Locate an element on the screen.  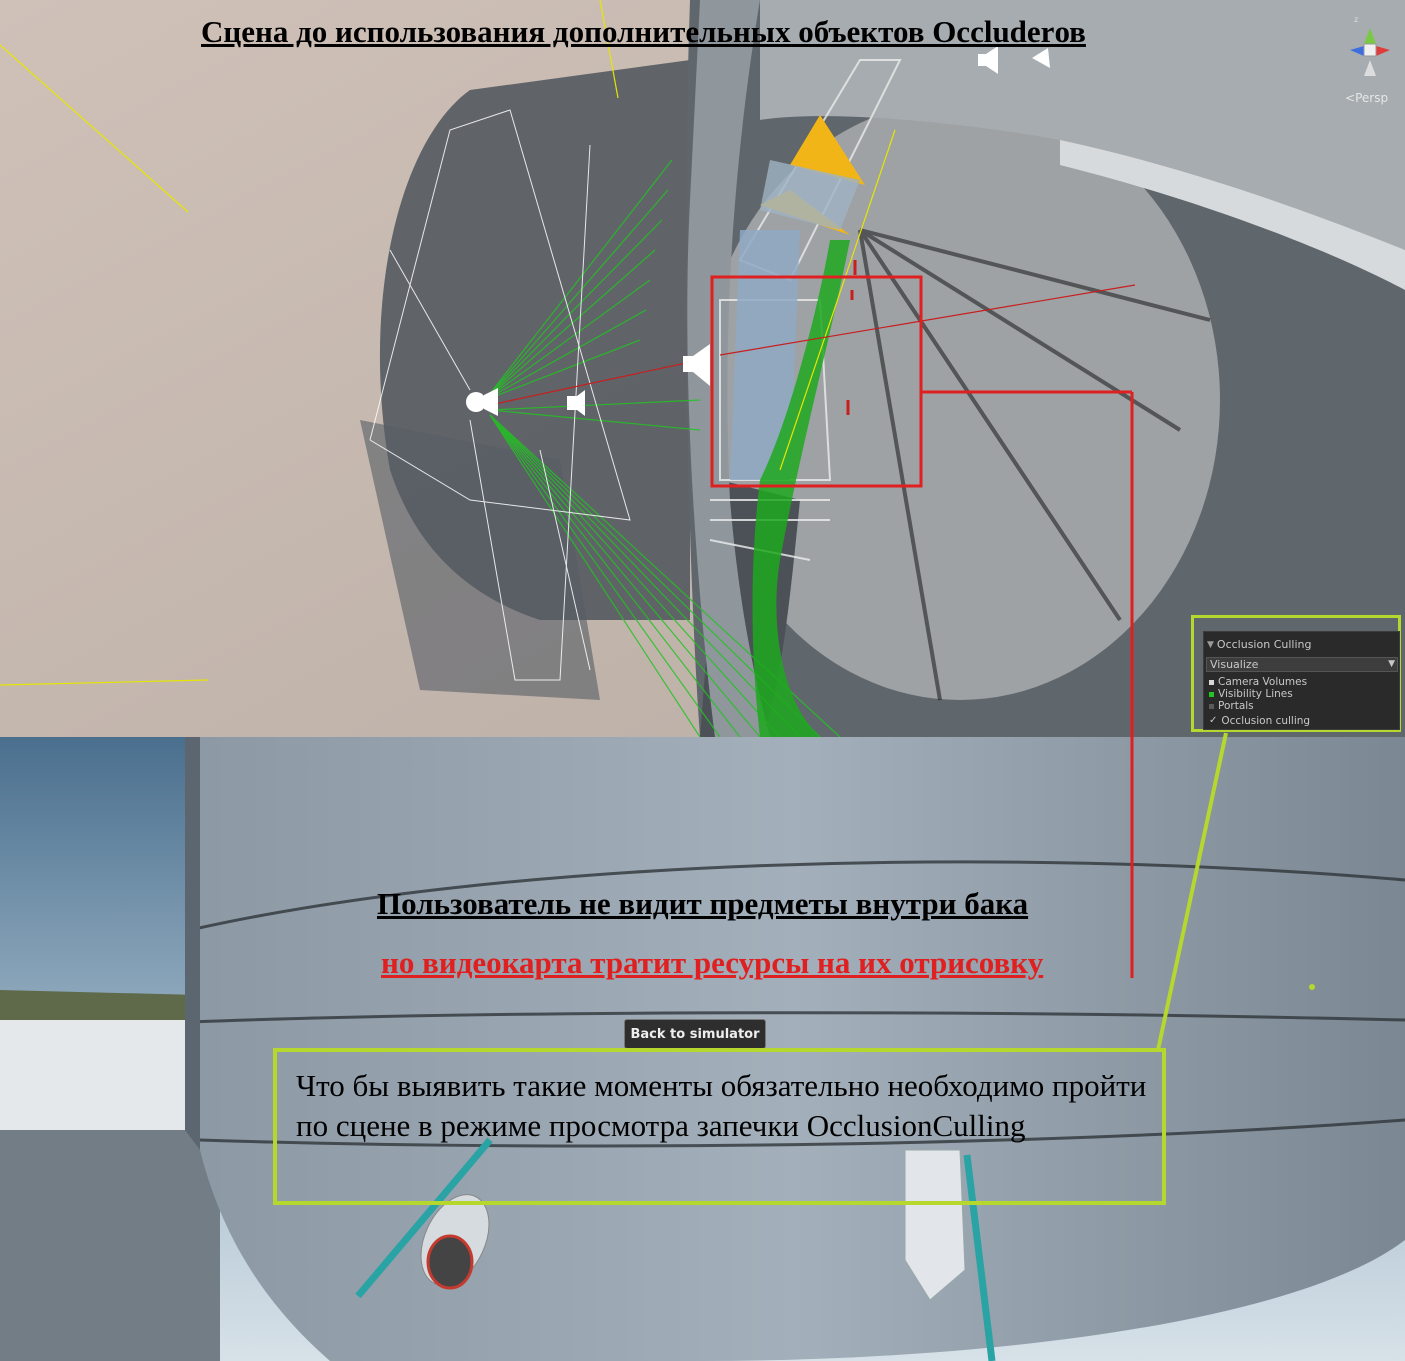
projection-label: <Persp is located at coordinates (1366, 98).